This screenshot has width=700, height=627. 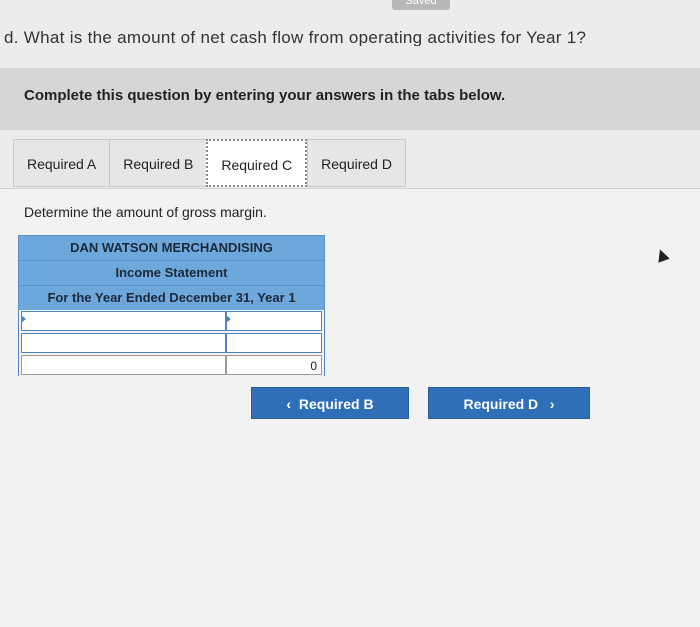 What do you see at coordinates (123, 365) in the screenshot?
I see `total-label-select` at bounding box center [123, 365].